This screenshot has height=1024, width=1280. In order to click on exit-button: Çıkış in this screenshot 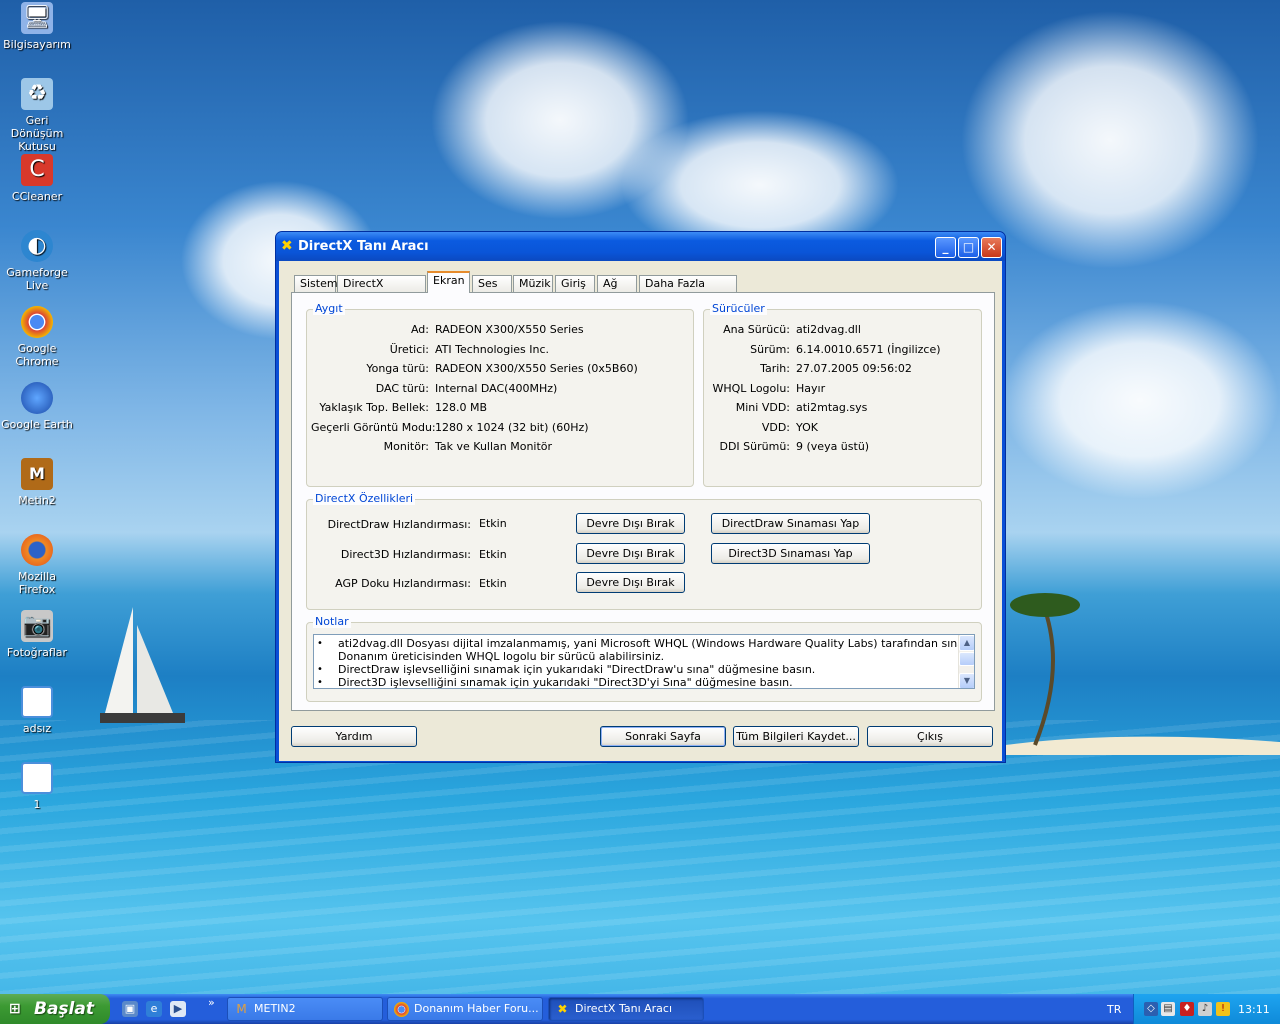, I will do `click(930, 736)`.